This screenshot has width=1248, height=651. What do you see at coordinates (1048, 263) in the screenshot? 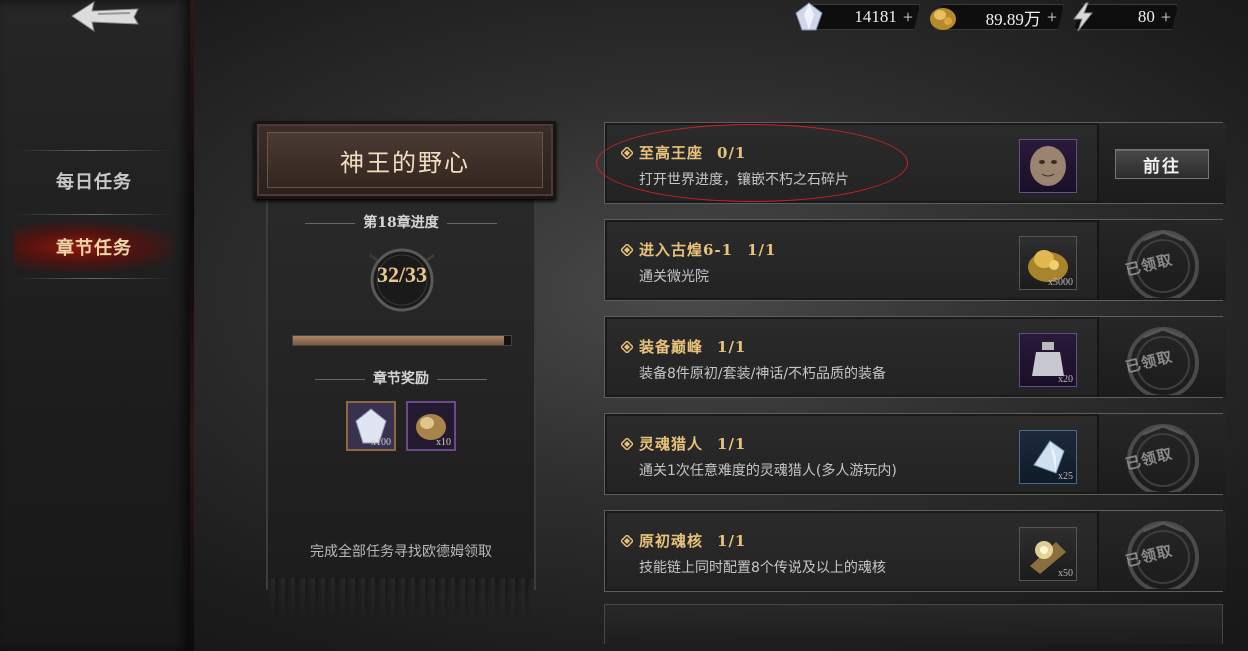
I see `task-reward-slot: x5000` at bounding box center [1048, 263].